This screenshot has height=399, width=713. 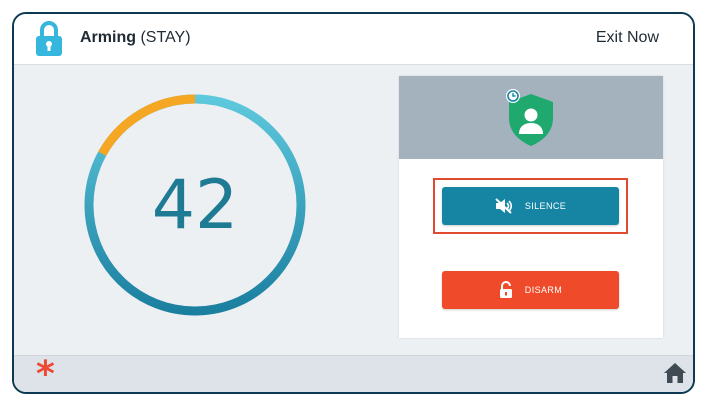 What do you see at coordinates (353, 373) in the screenshot?
I see `footer-bar: *` at bounding box center [353, 373].